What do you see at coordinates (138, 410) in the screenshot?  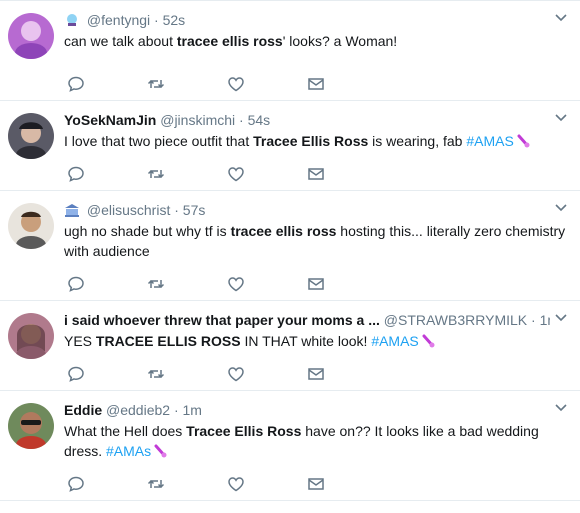 I see `tweet-handle: @eddieb2` at bounding box center [138, 410].